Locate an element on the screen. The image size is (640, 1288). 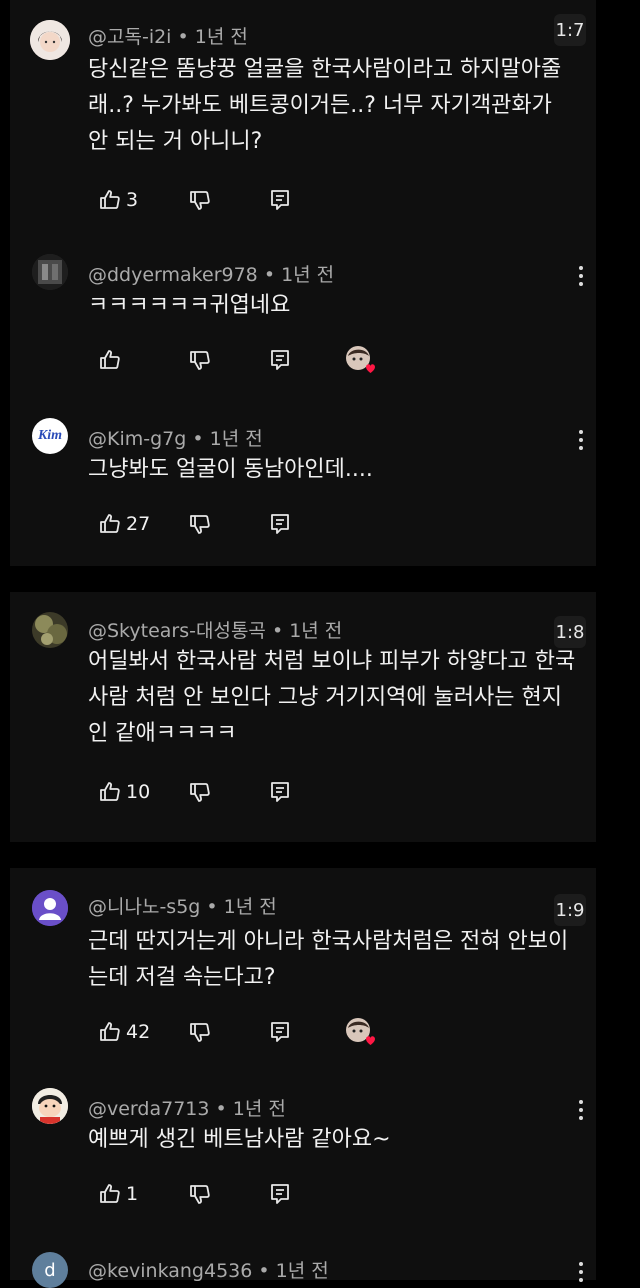
avatar-label: d is located at coordinates (50, 1270).